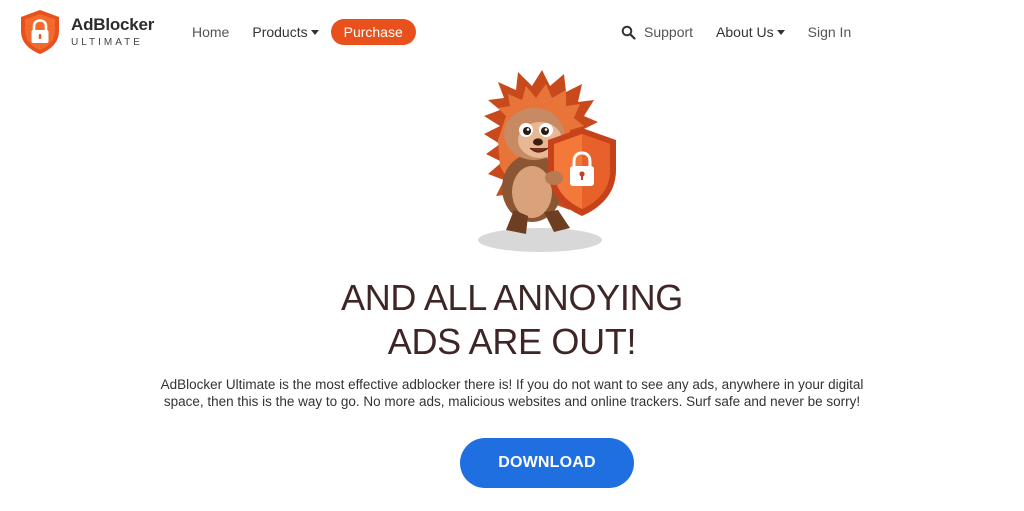 This screenshot has width=1024, height=511. What do you see at coordinates (512, 341) in the screenshot?
I see `hero-headline-line-2: ADS ARE OUT!` at bounding box center [512, 341].